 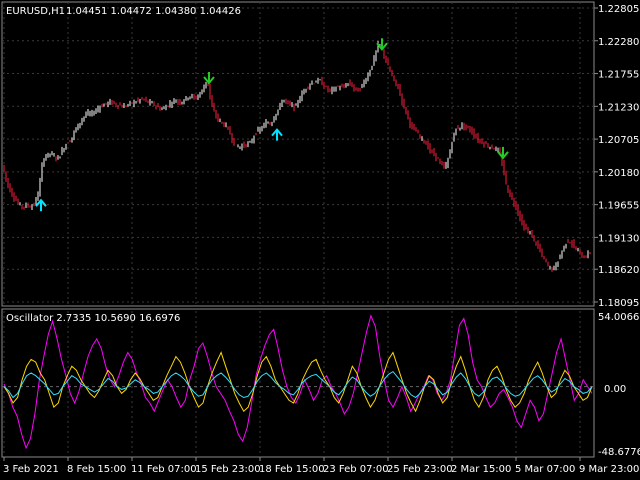 What do you see at coordinates (619, 452) in the screenshot?
I see `oscillator-min-label: -48.6776` at bounding box center [619, 452].